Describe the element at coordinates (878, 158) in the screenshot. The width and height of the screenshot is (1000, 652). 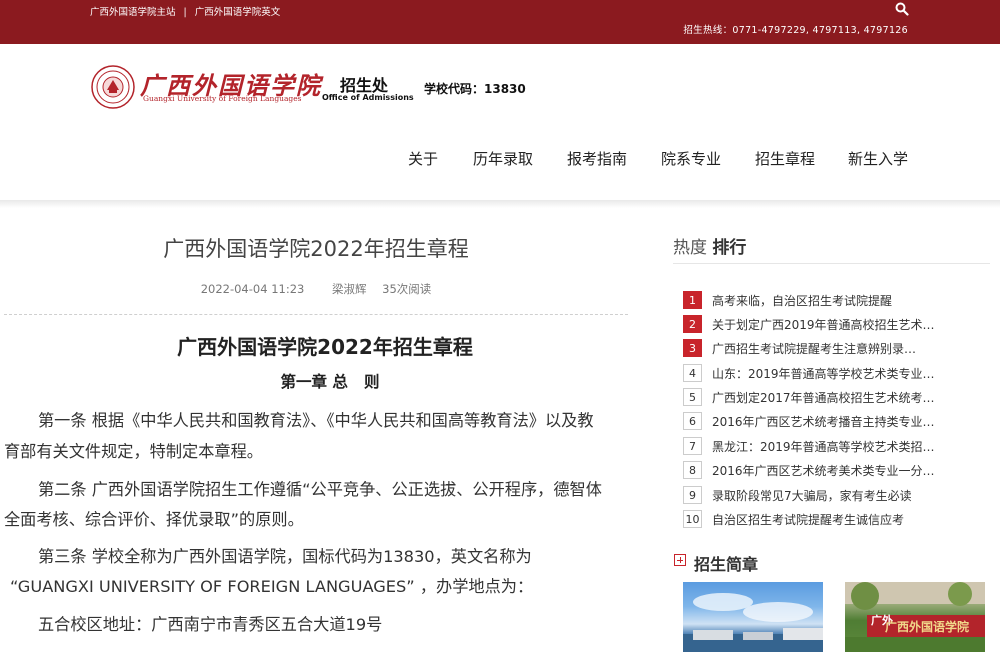
I see `nav-freshman-enrollment: 新生入学` at that location.